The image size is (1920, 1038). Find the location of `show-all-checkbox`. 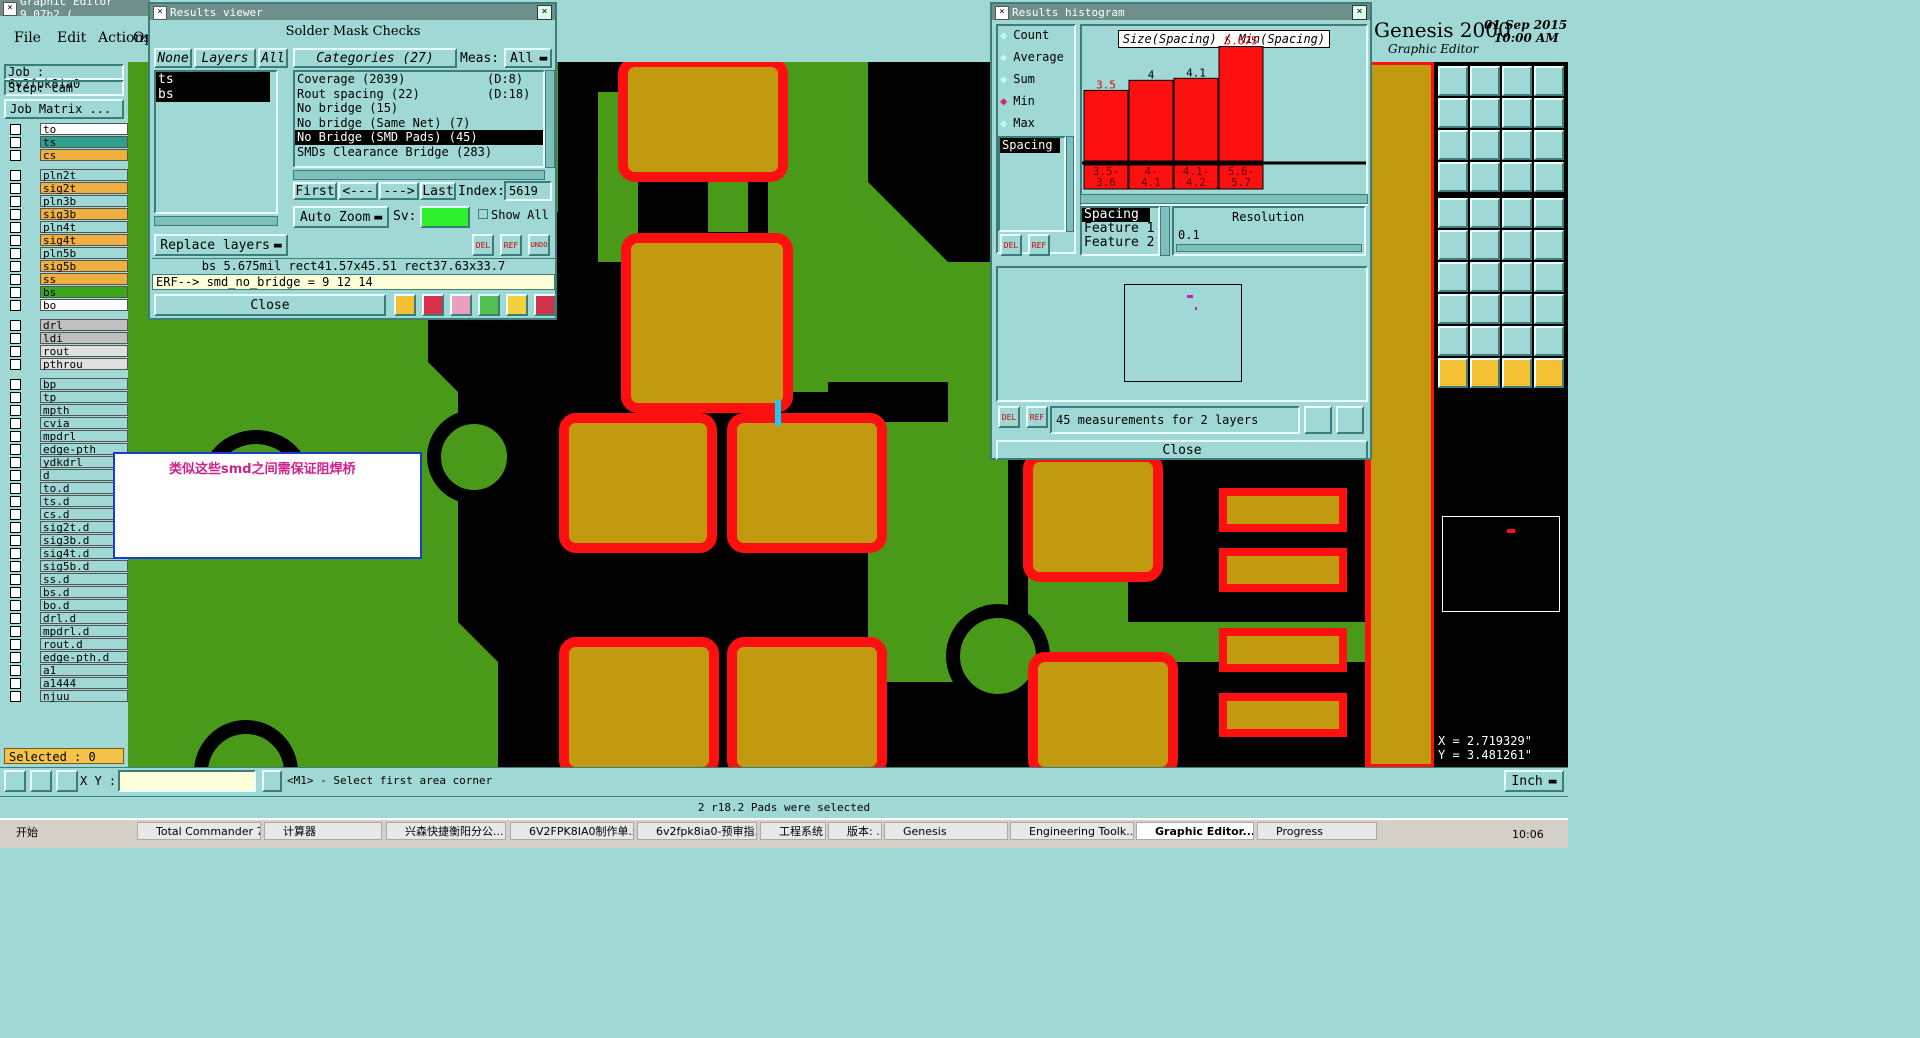

show-all-checkbox is located at coordinates (483, 214).